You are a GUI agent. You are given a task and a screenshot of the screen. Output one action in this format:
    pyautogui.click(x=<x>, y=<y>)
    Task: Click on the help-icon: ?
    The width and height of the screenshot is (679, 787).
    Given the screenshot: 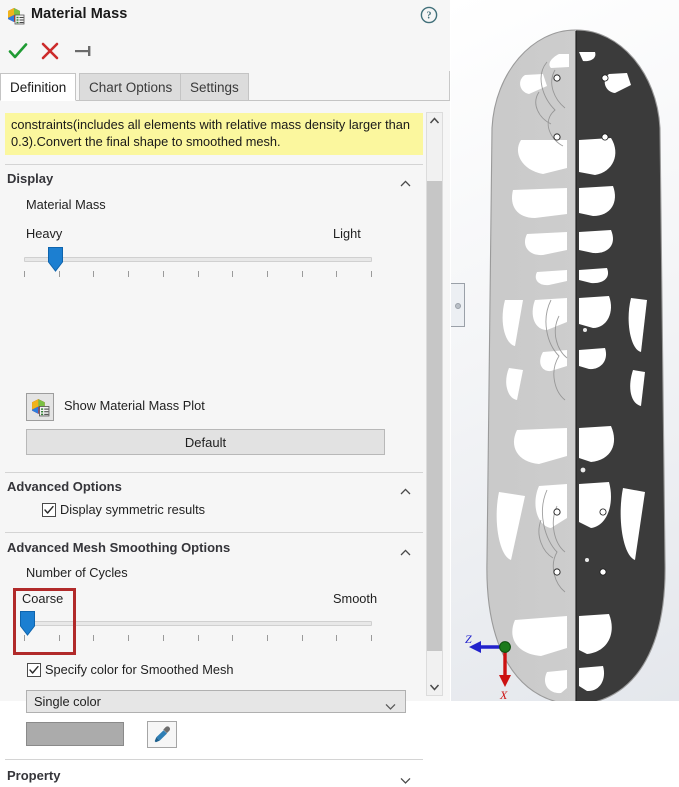 What is the action you would take?
    pyautogui.click(x=429, y=15)
    